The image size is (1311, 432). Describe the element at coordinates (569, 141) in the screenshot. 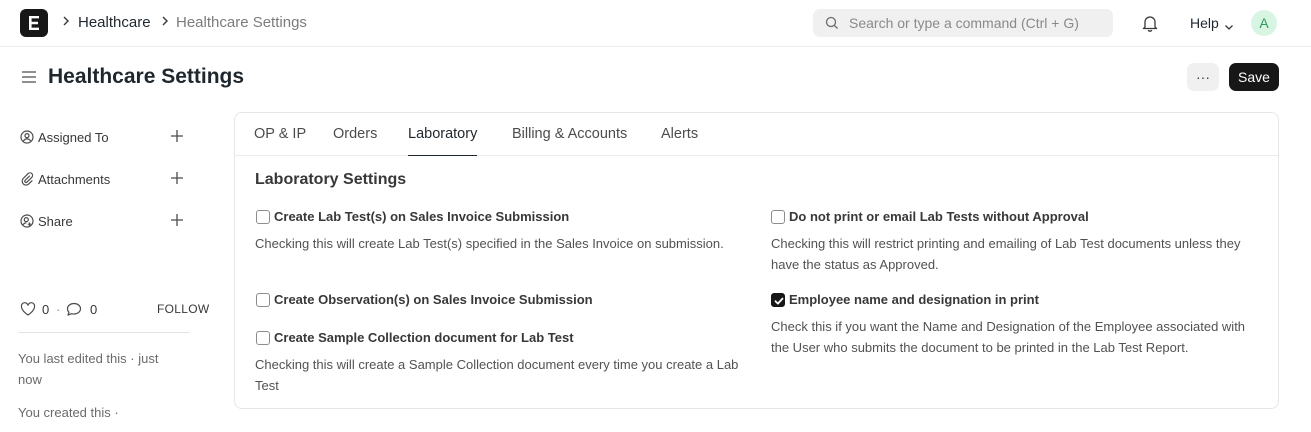

I see `tab-billing-accounts: Billing & Accounts` at that location.